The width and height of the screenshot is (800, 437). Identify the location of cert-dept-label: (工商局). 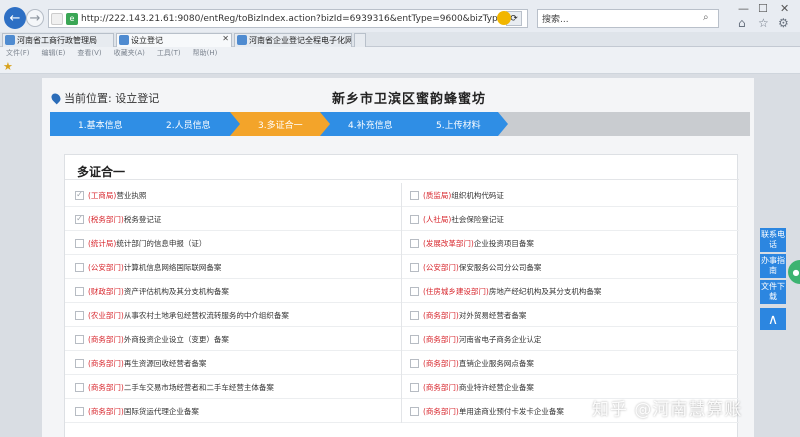
(102, 195).